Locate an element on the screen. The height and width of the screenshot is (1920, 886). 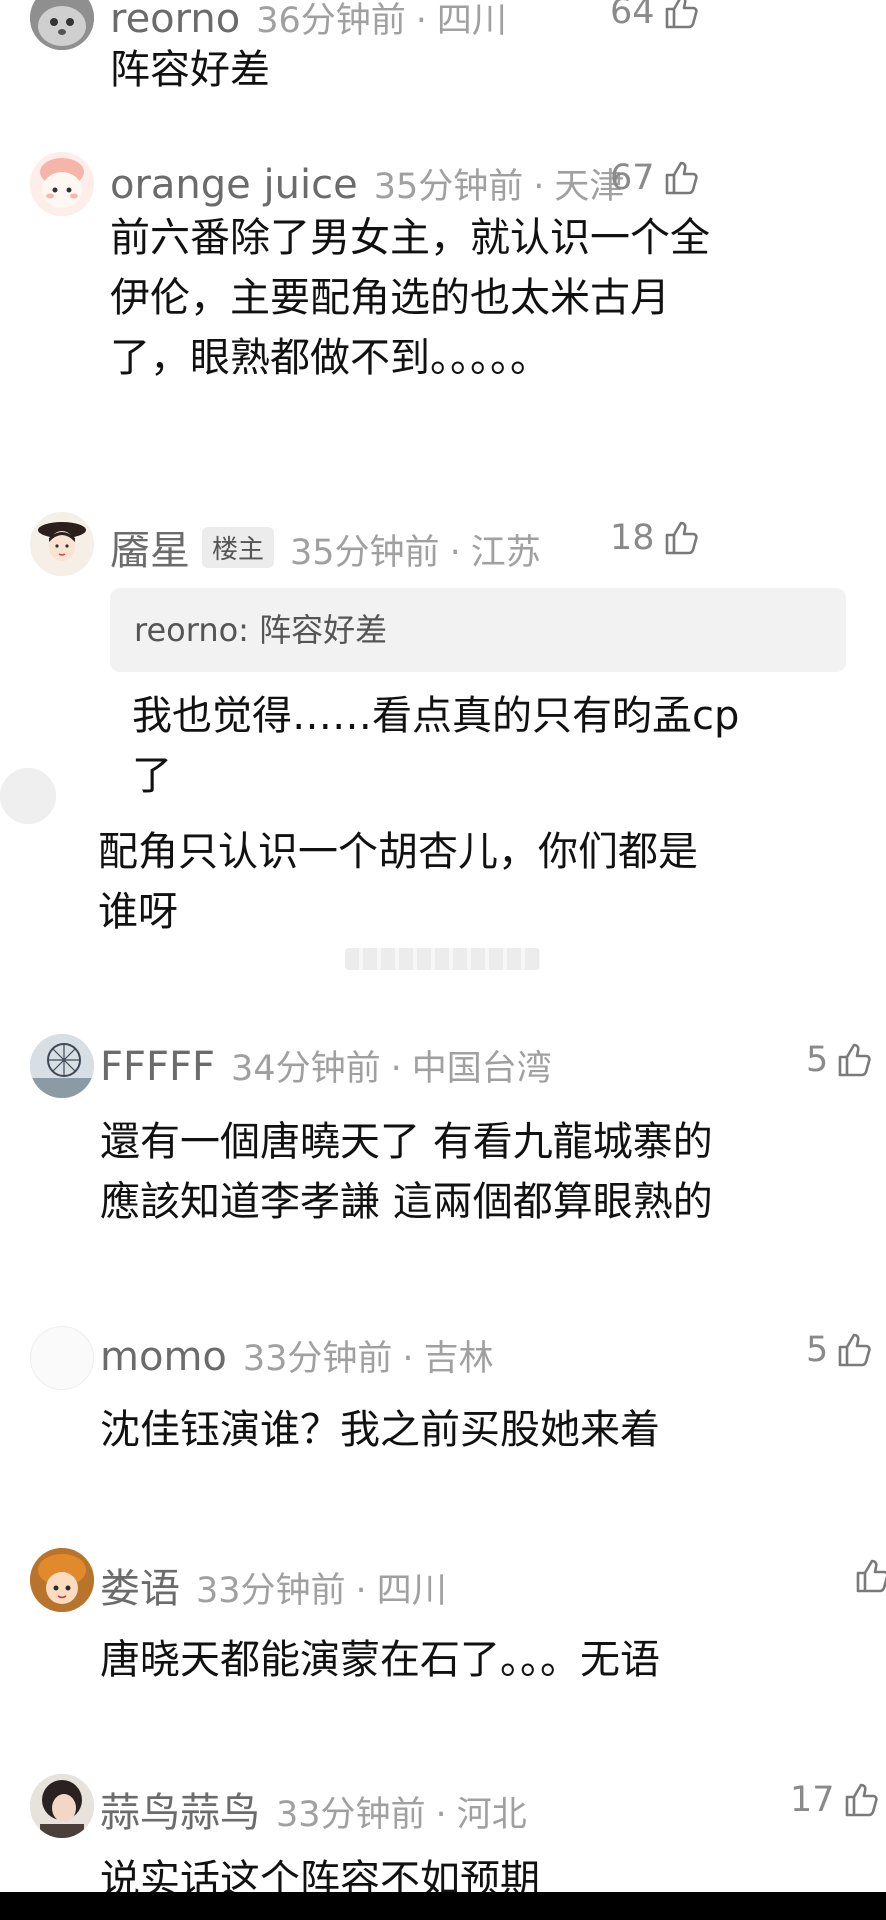
cartoon-avatar-icon is located at coordinates (62, 184).